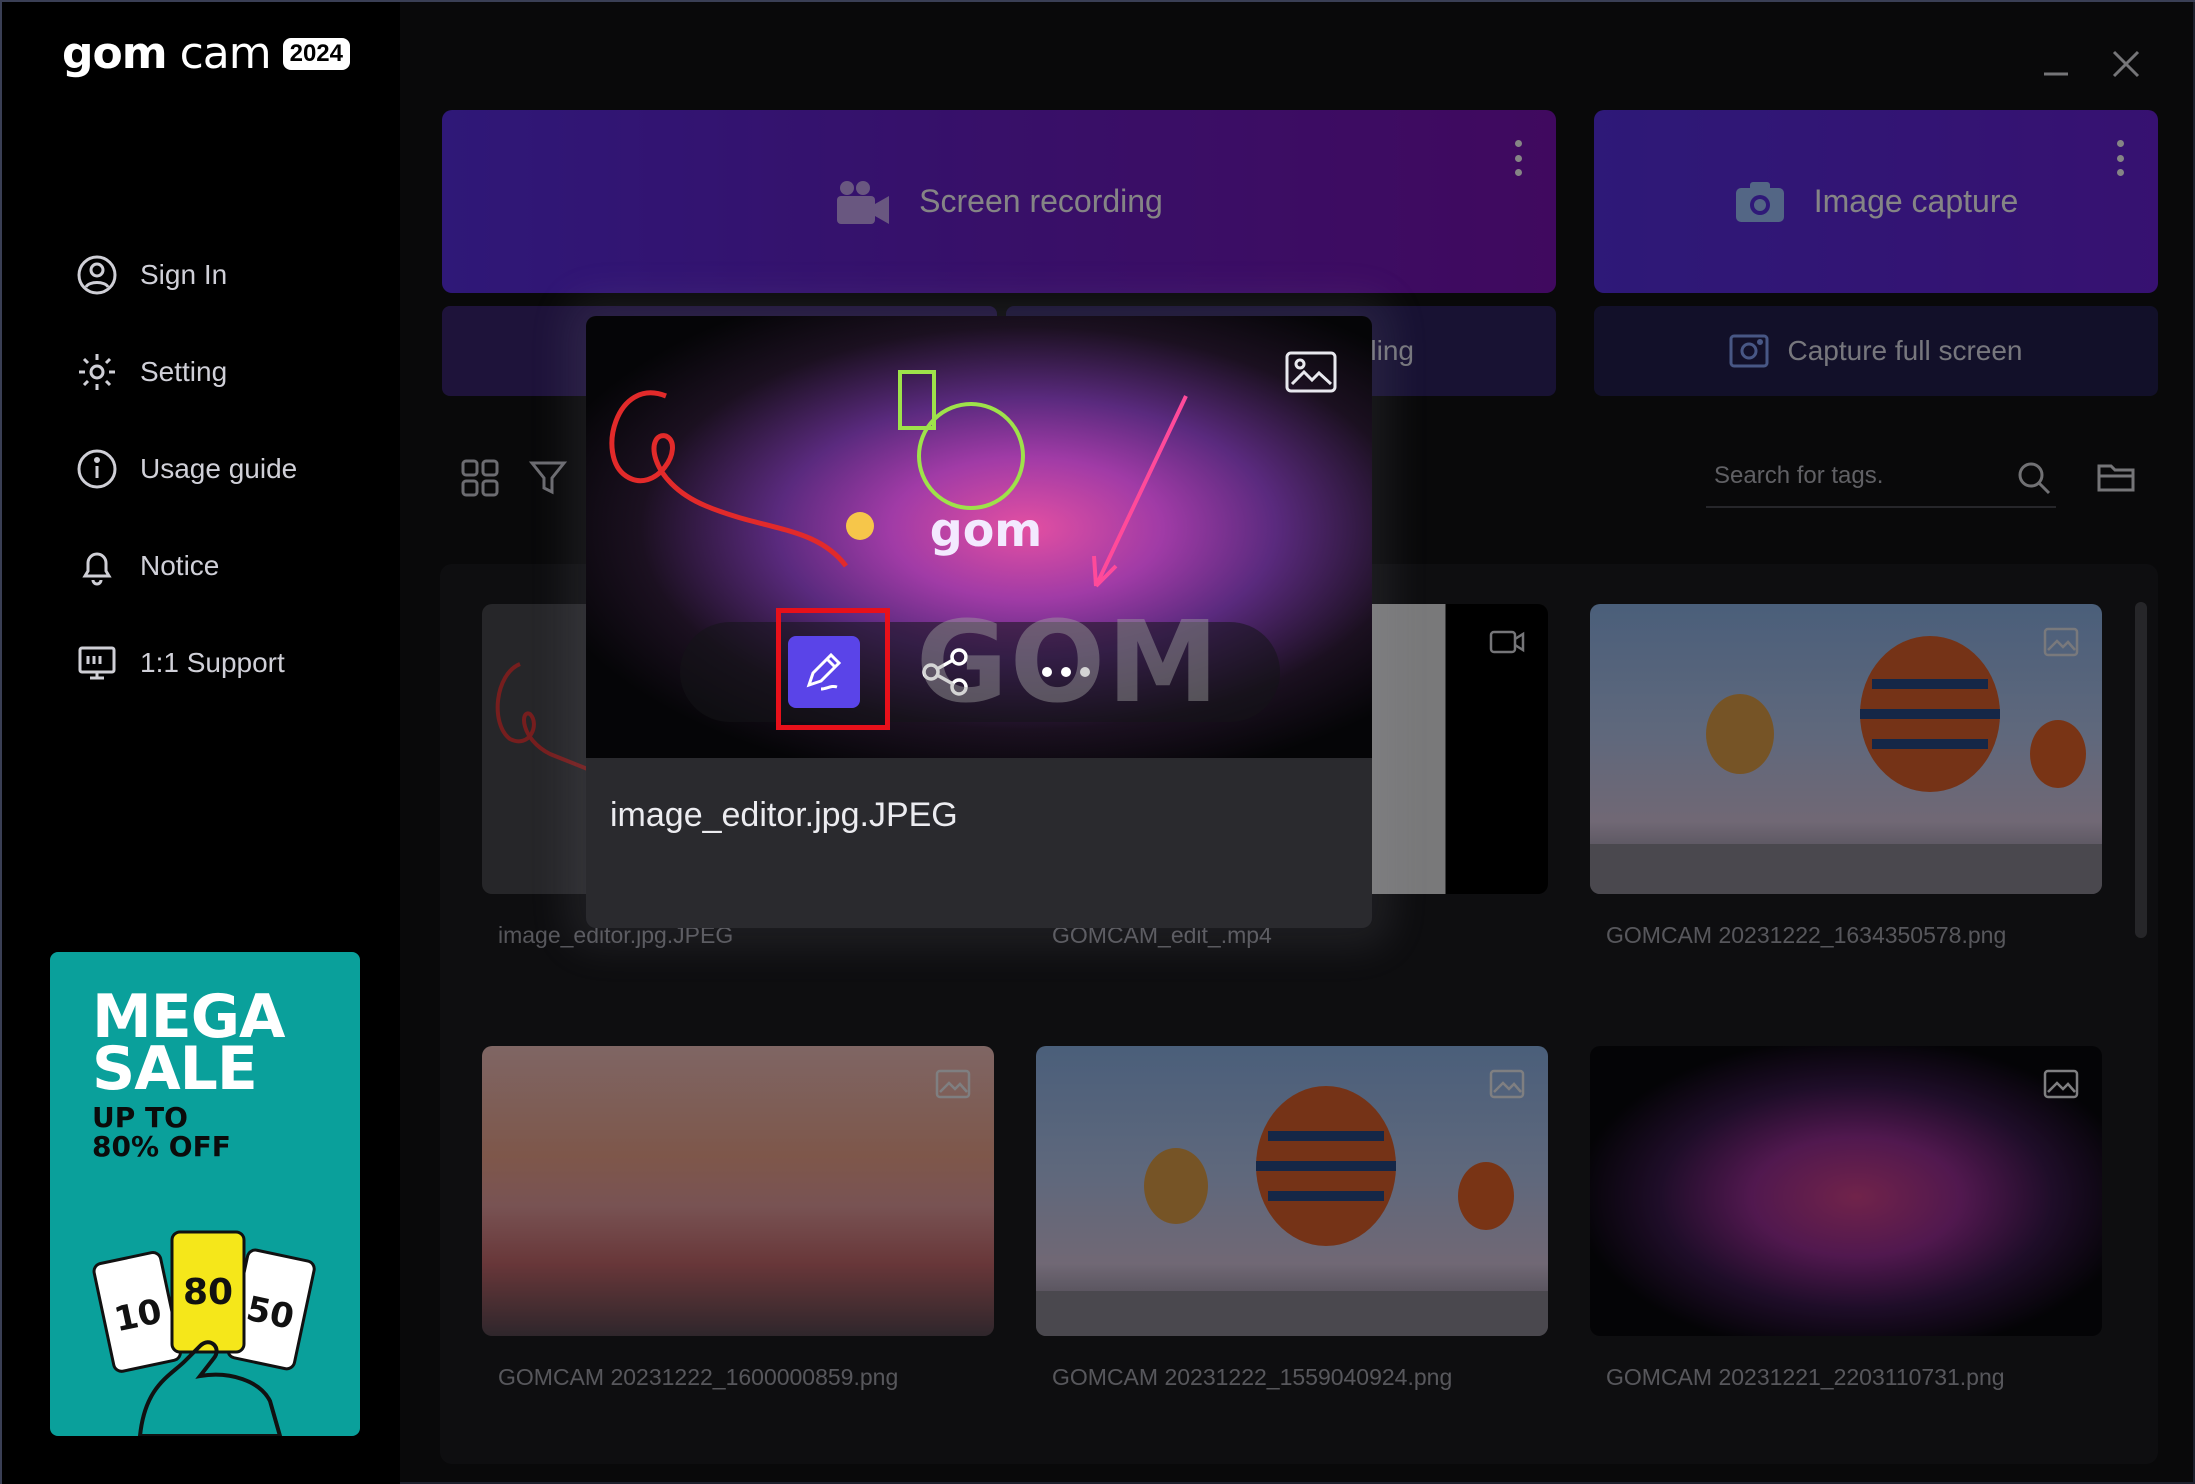  I want to click on logo-text: gom cam, so click(167, 53).